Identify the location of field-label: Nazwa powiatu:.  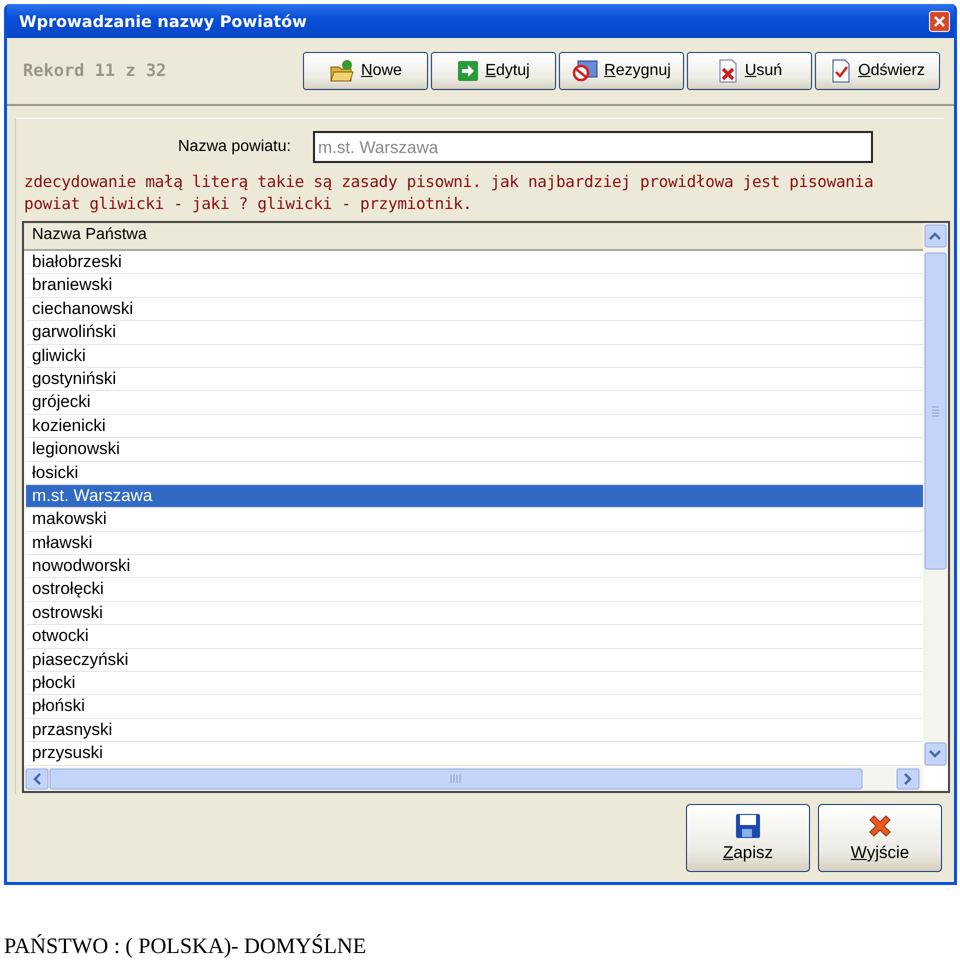
(234, 147).